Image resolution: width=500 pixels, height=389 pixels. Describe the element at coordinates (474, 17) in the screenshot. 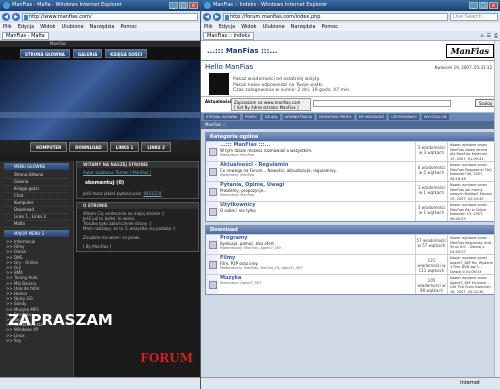

I see `live-search-input: Live Search` at that location.